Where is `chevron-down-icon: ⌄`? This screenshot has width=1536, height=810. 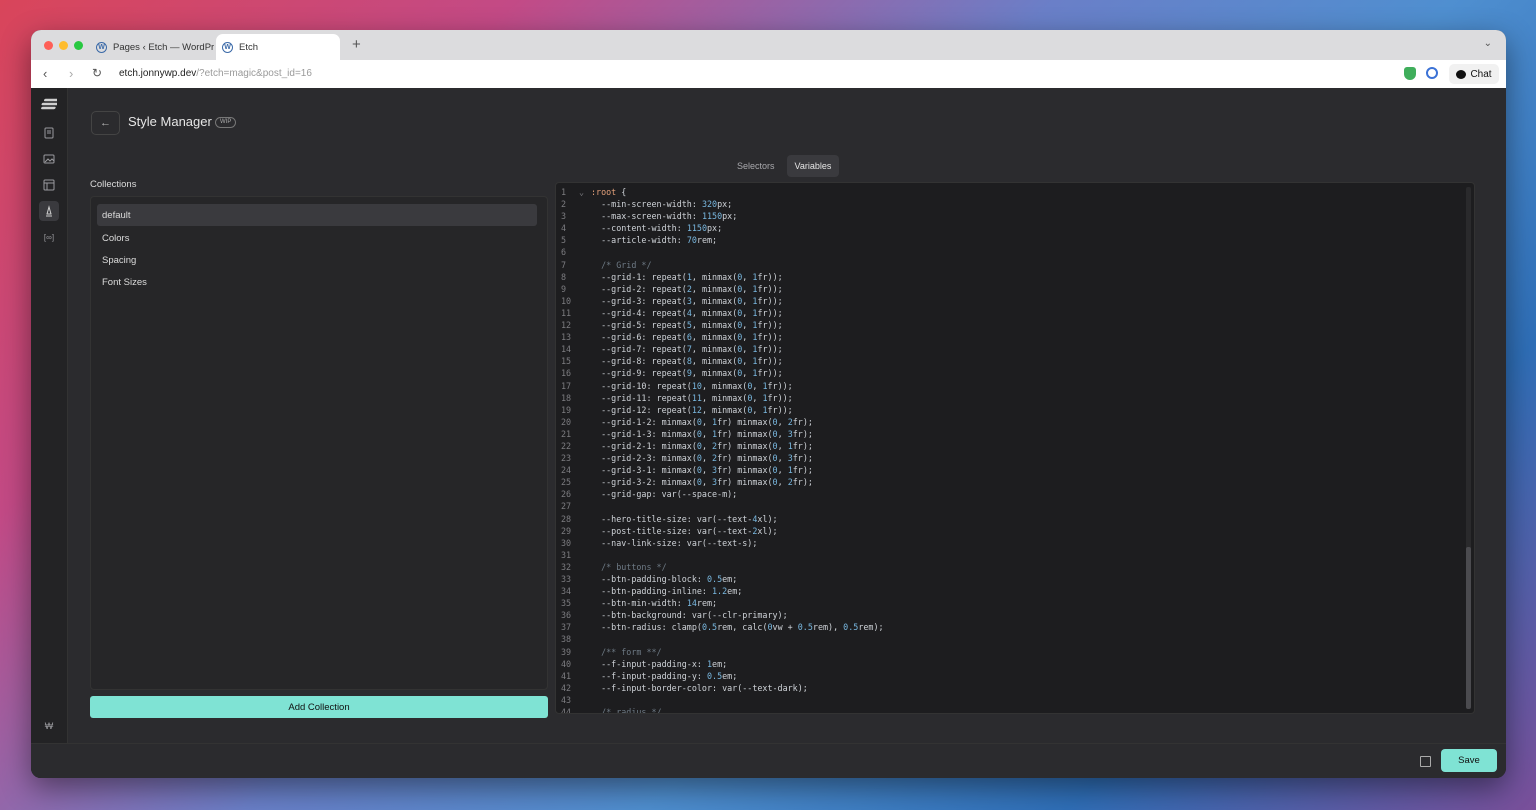
chevron-down-icon: ⌄ is located at coordinates (1488, 43).